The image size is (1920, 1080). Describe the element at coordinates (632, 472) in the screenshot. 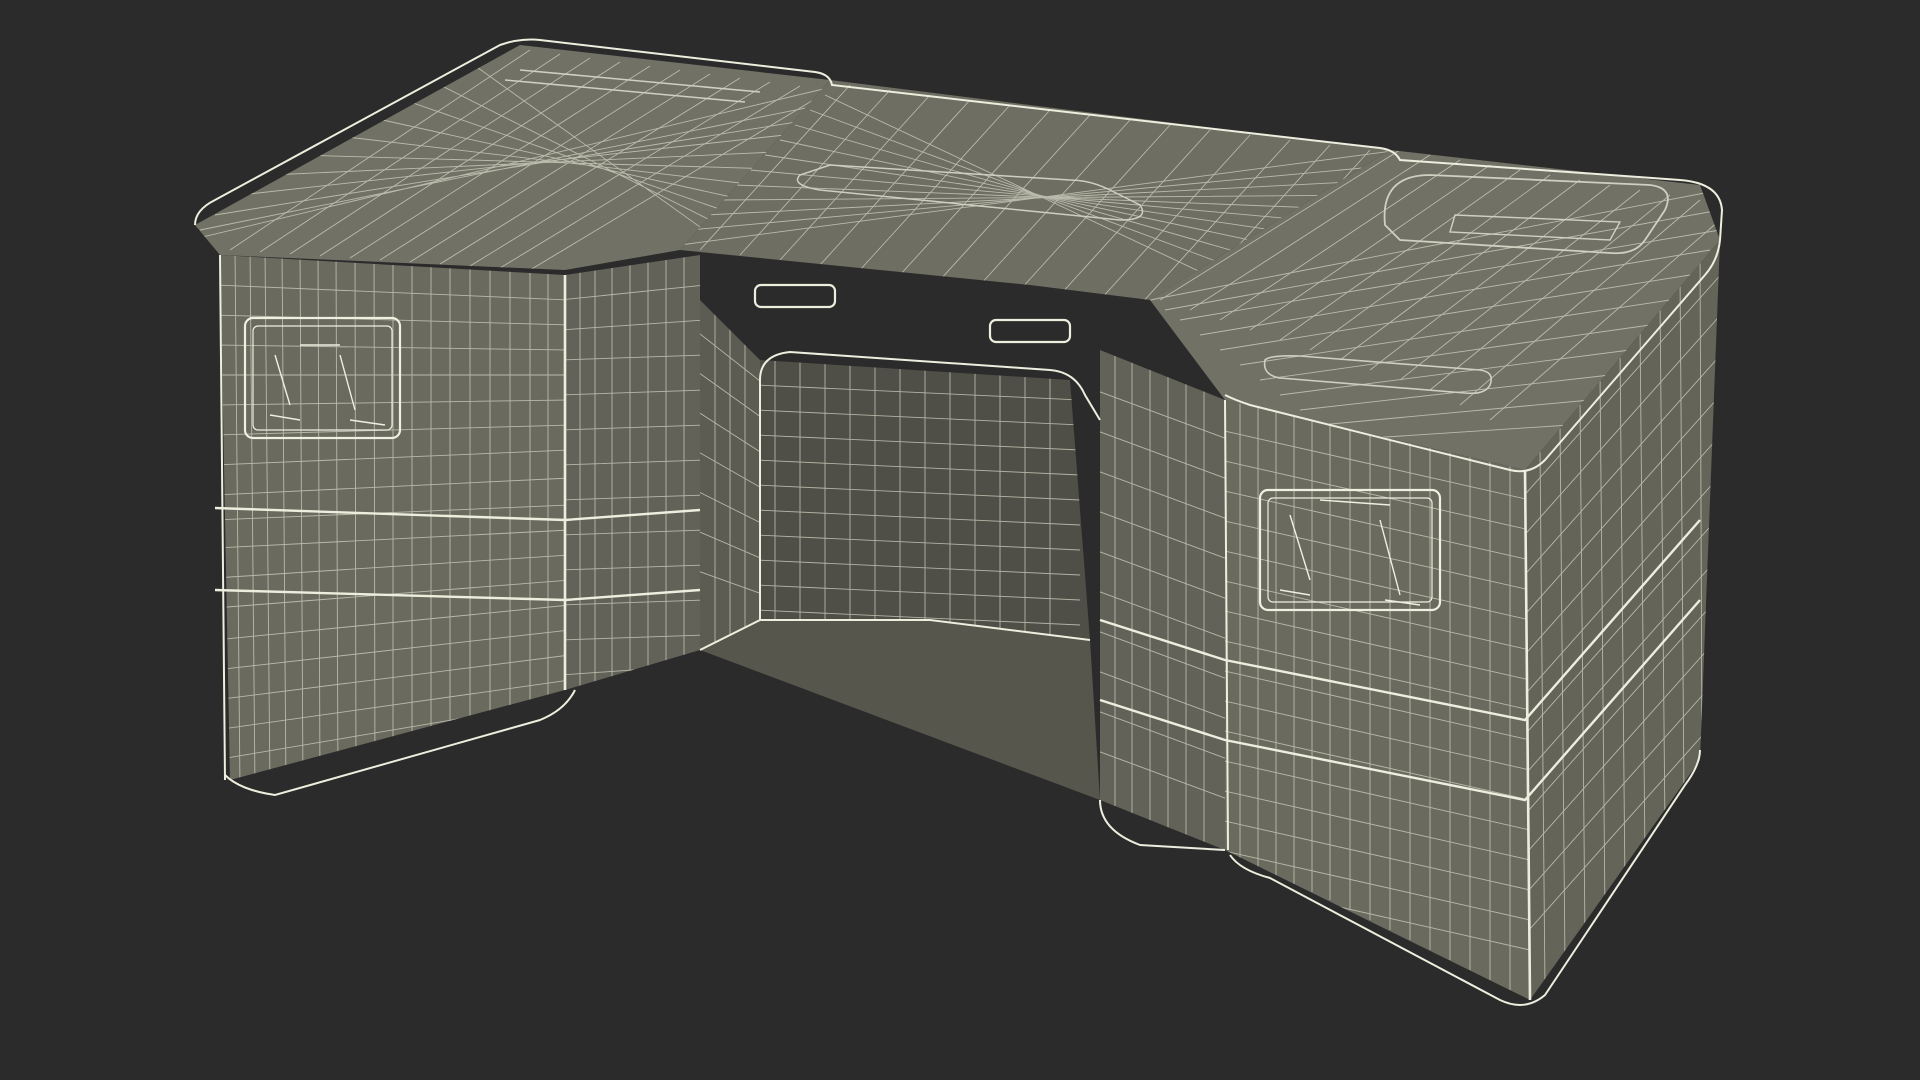

I see `left-pedestal-side` at that location.